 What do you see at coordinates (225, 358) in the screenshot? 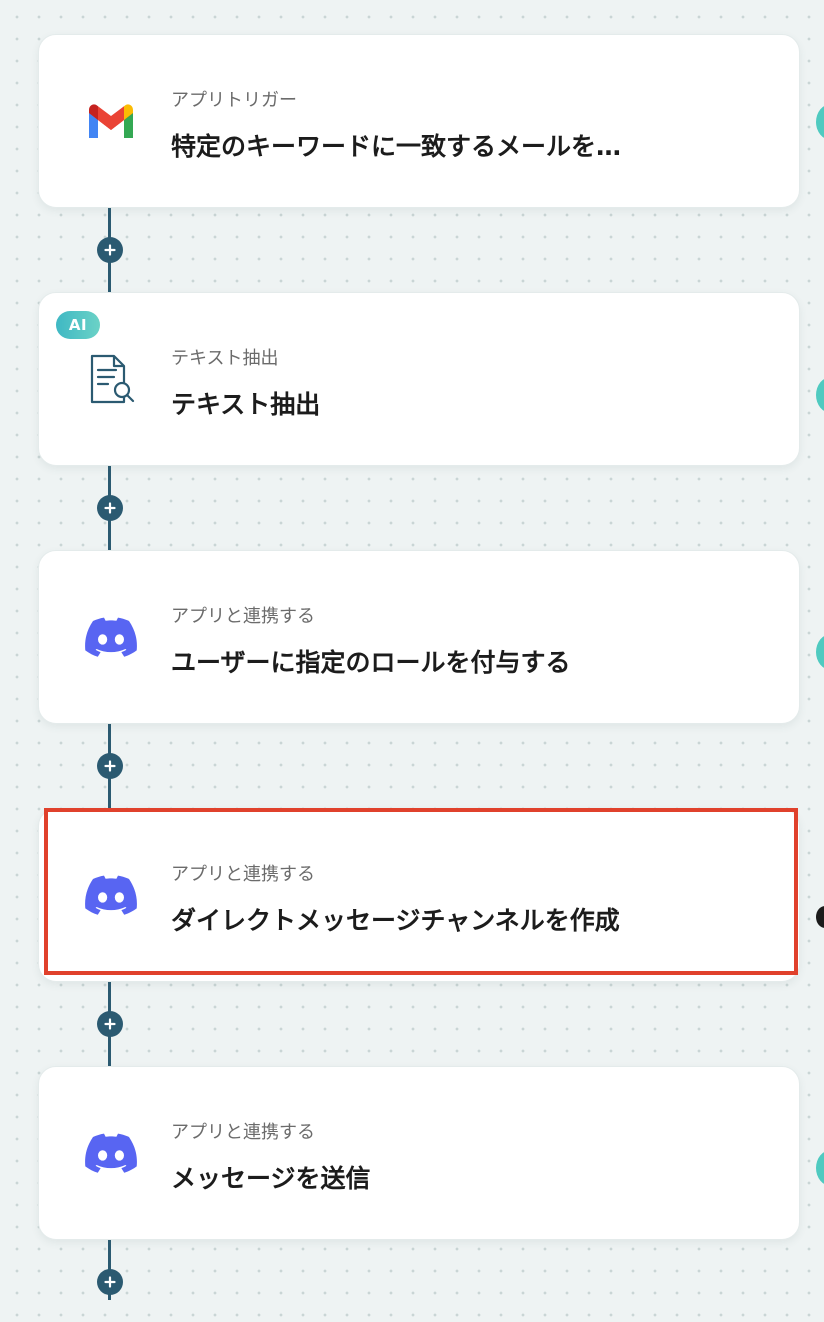
I see `step-subtitle: テキスト抽出` at bounding box center [225, 358].